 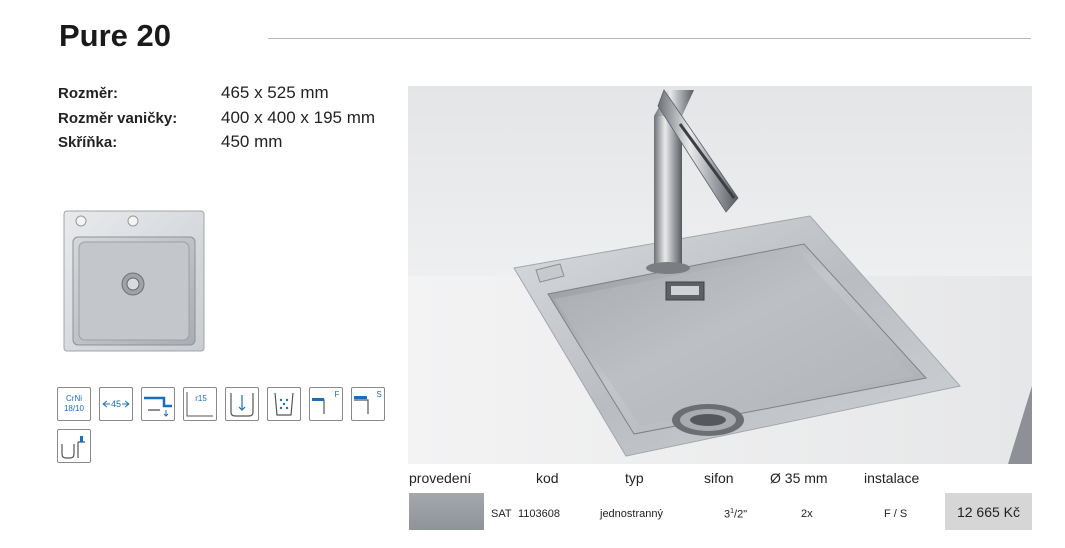 I want to click on cabinet-45-icon: 45, so click(x=116, y=404).